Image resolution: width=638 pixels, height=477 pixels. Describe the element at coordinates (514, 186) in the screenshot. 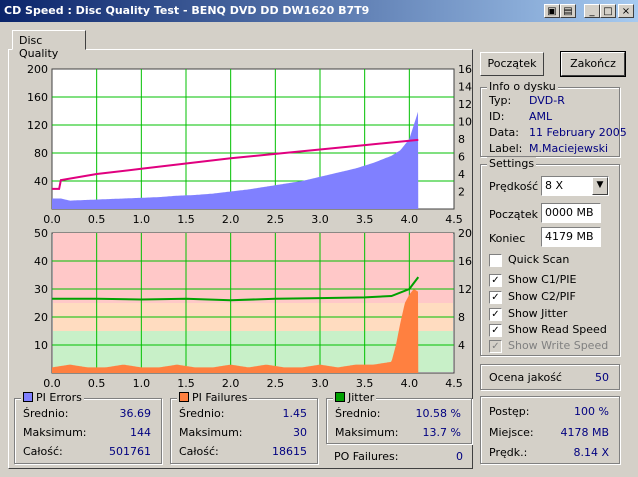

I see `speed-label: Prędkość` at that location.